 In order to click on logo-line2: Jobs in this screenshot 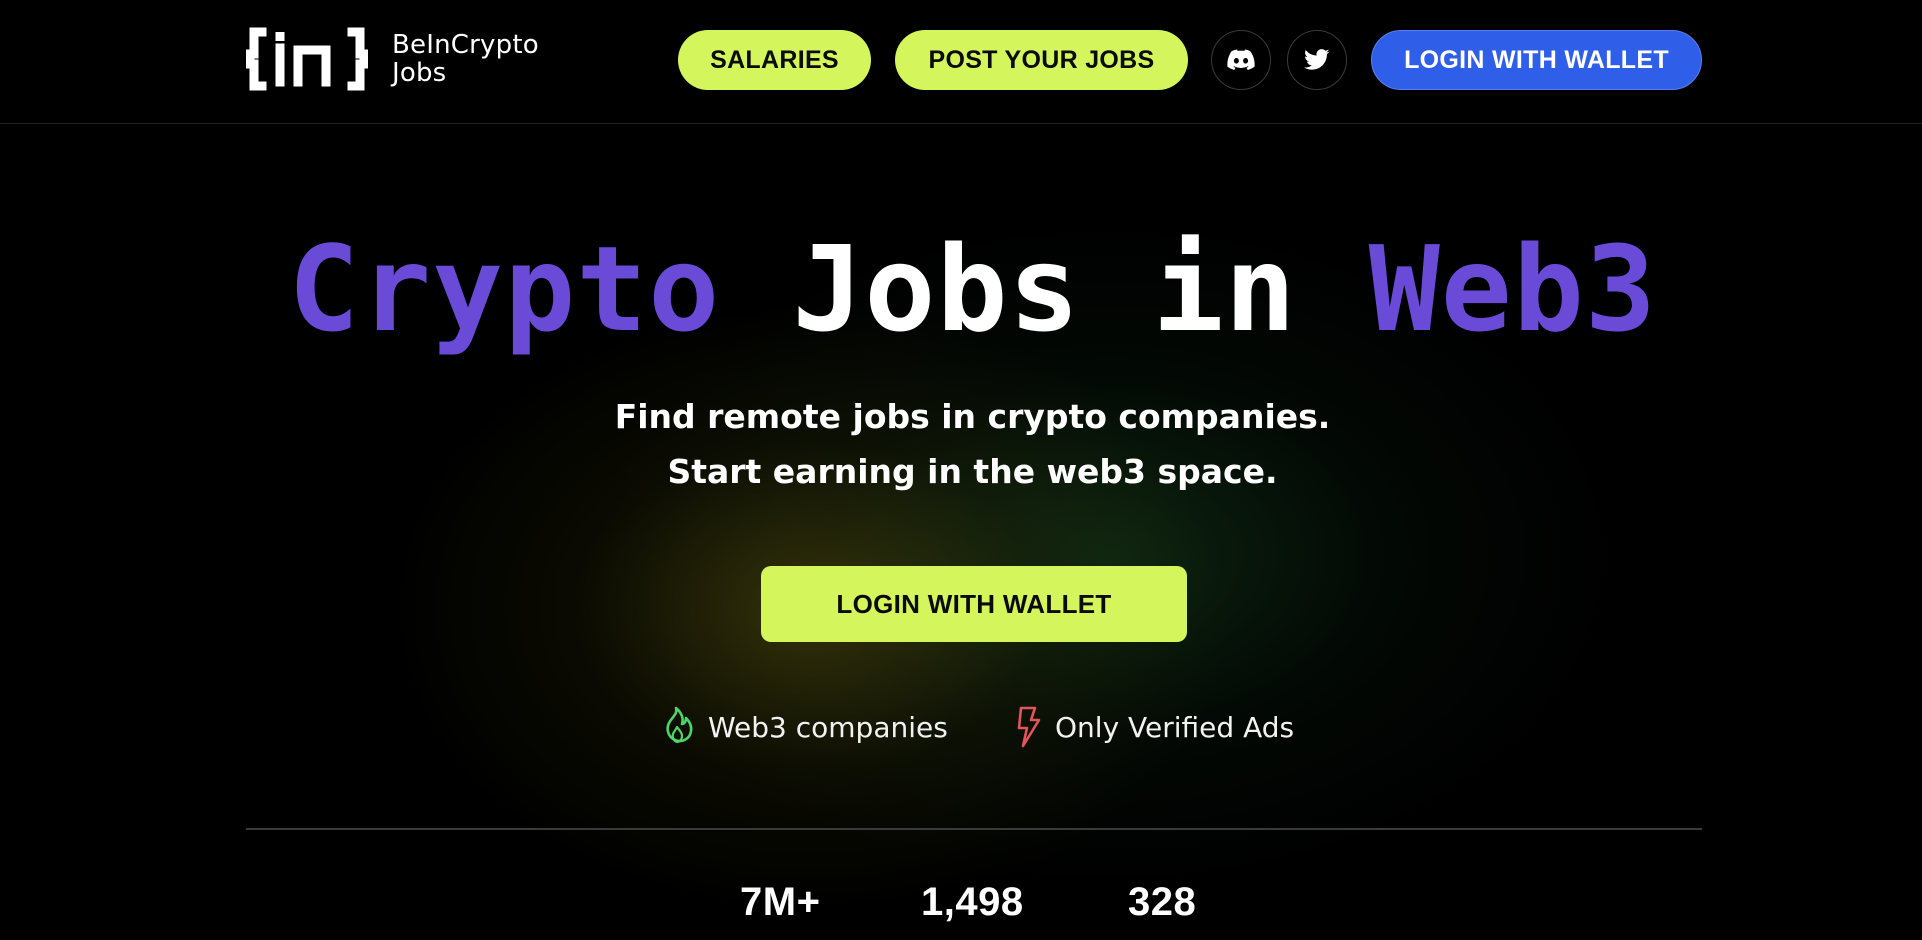, I will do `click(419, 73)`.